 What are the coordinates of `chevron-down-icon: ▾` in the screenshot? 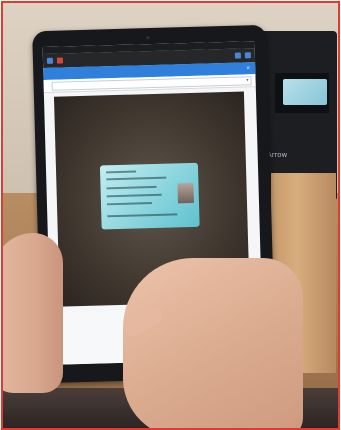 It's located at (247, 80).